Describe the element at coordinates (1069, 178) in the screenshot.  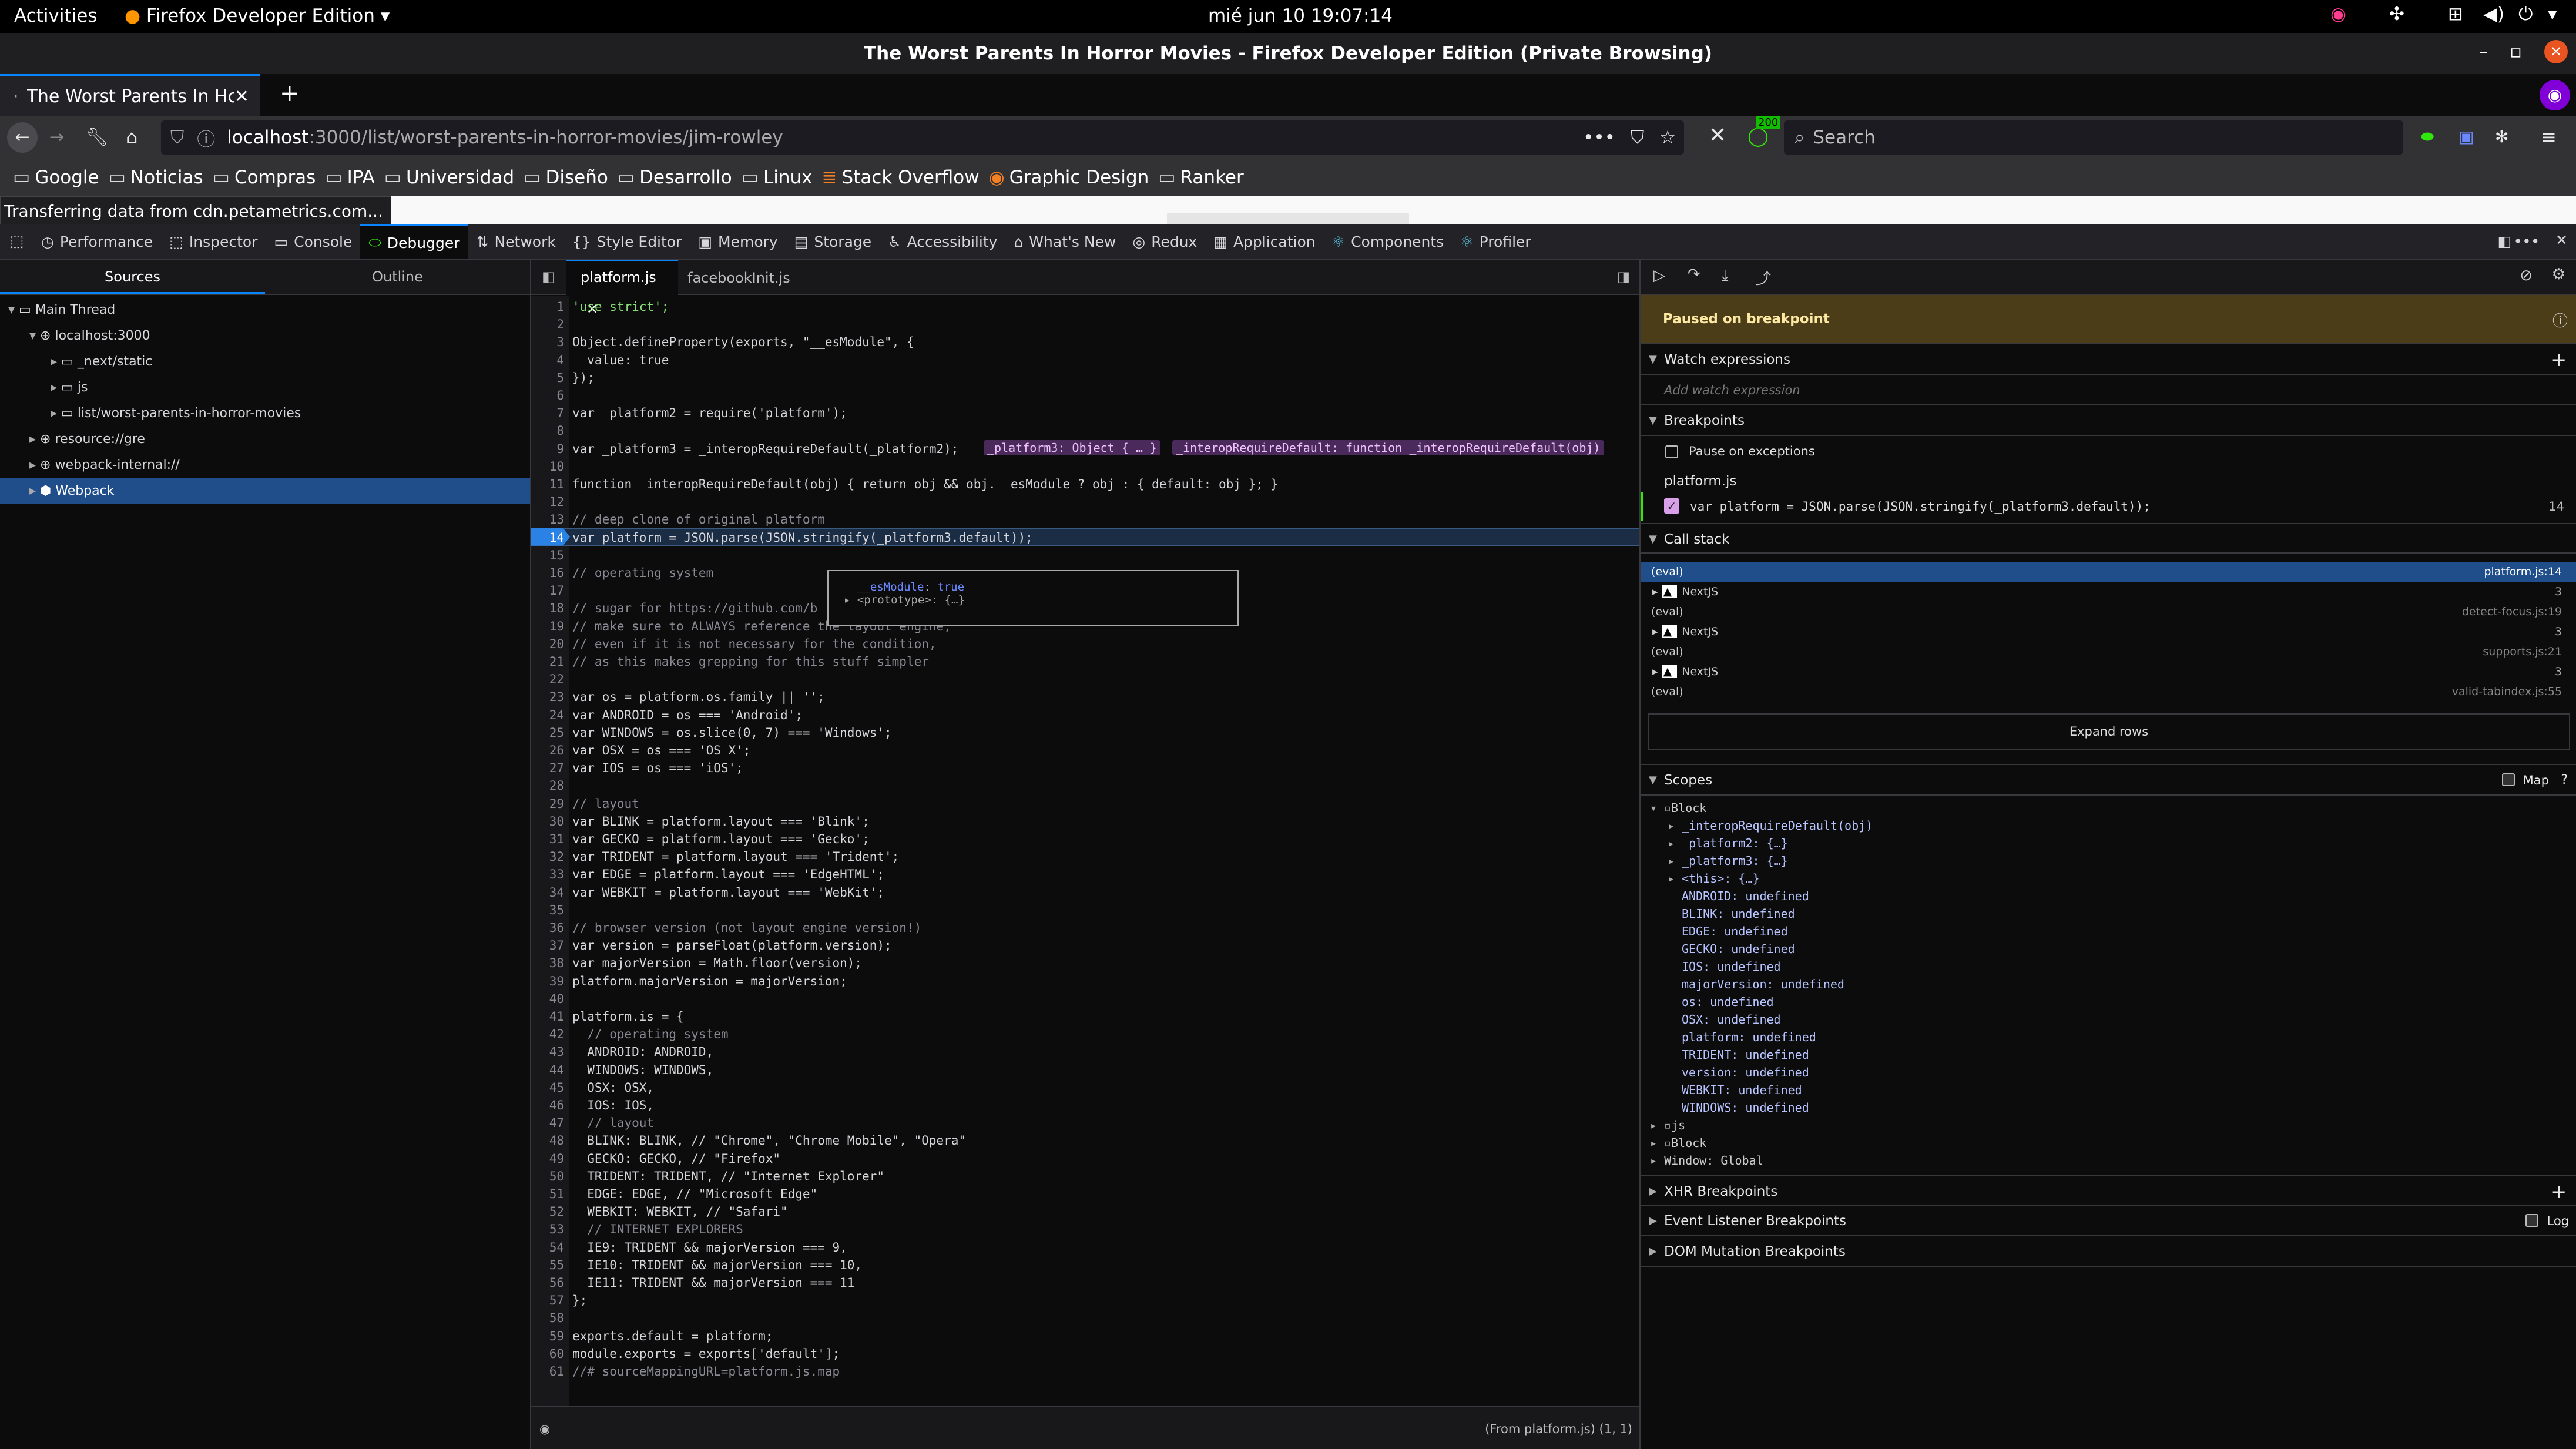
I see `bookmark-item: ◉ Graphic Design` at that location.